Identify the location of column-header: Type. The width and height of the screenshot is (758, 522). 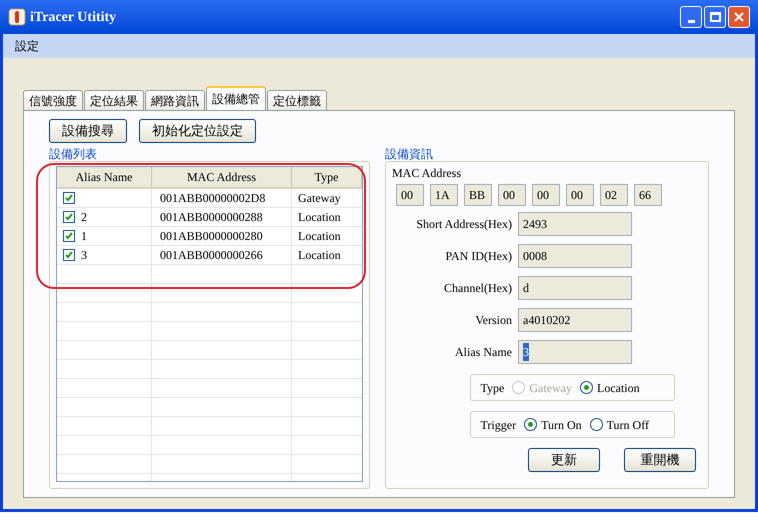
(327, 177).